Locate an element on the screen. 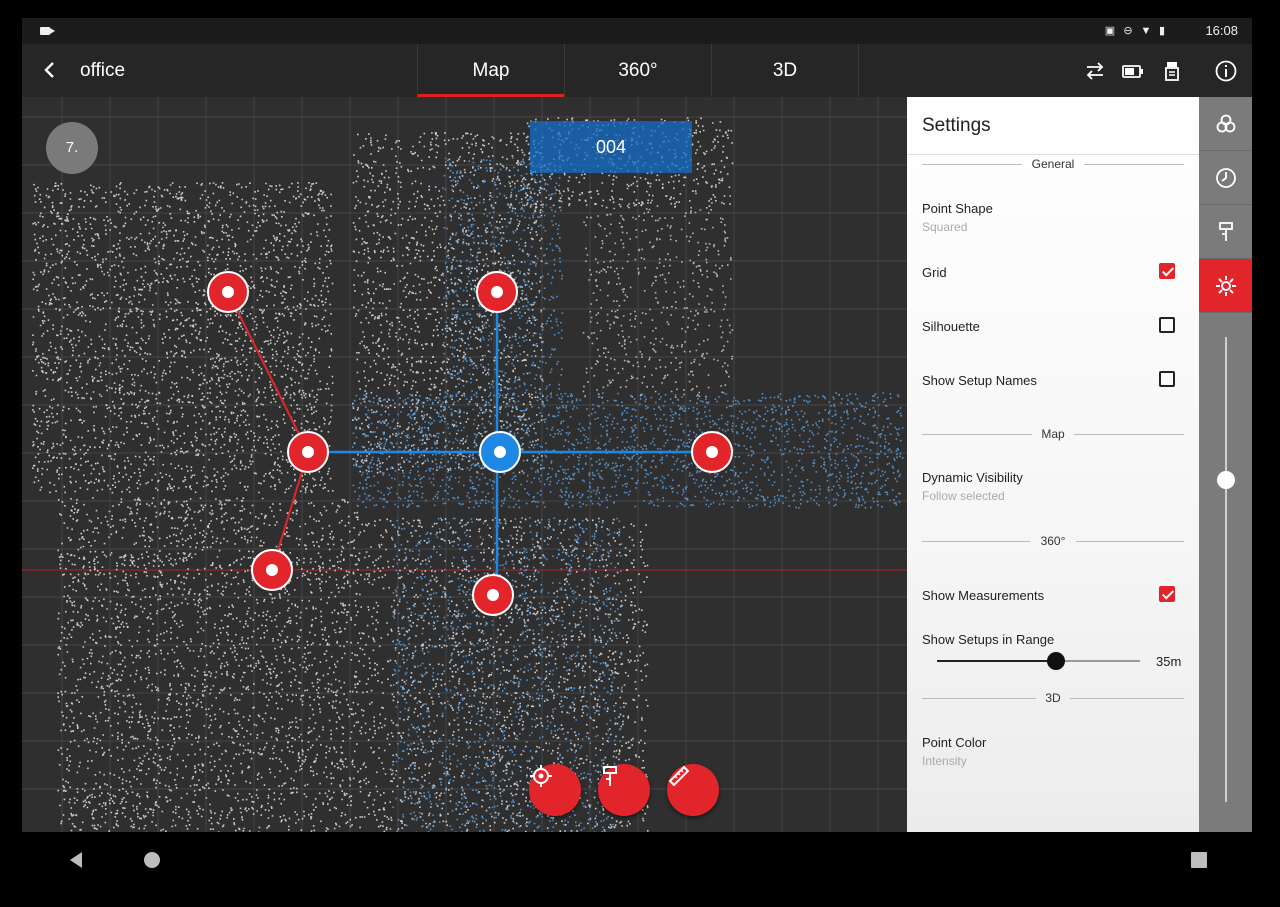 Image resolution: width=1280 pixels, height=907 pixels. setup-count-badge: 7. is located at coordinates (72, 148).